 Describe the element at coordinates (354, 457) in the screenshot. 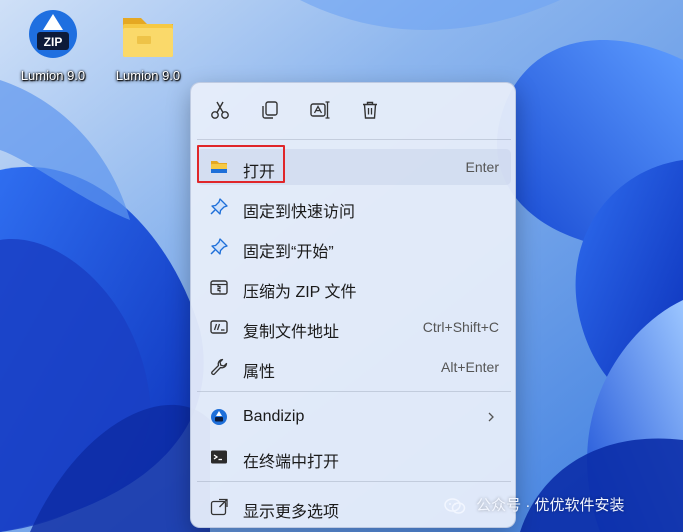

I see `menu-item-open-in-terminal: 在终端中打开` at that location.